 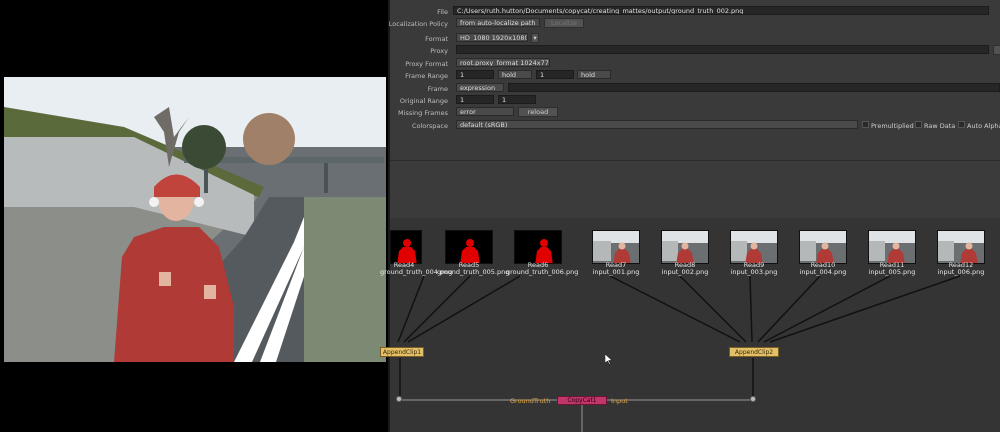 What do you see at coordinates (754, 87) in the screenshot?
I see `frame-expression-field` at bounding box center [754, 87].